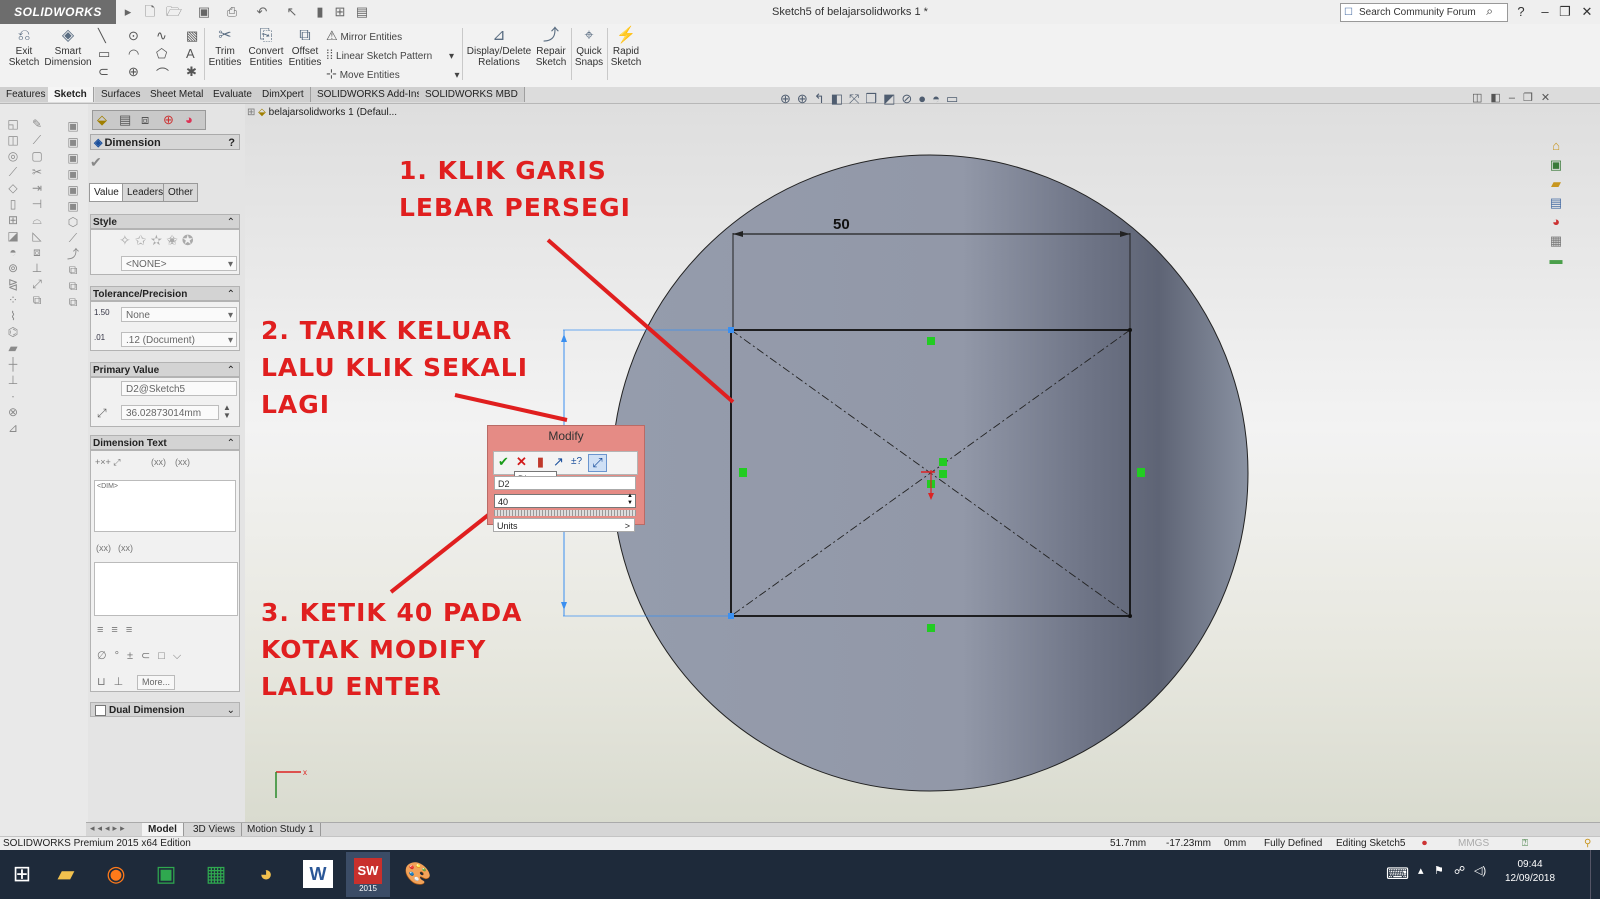 The width and height of the screenshot is (1600, 899). Describe the element at coordinates (182, 462) in the screenshot. I see `parenthesis-xx-2: (xx)` at that location.